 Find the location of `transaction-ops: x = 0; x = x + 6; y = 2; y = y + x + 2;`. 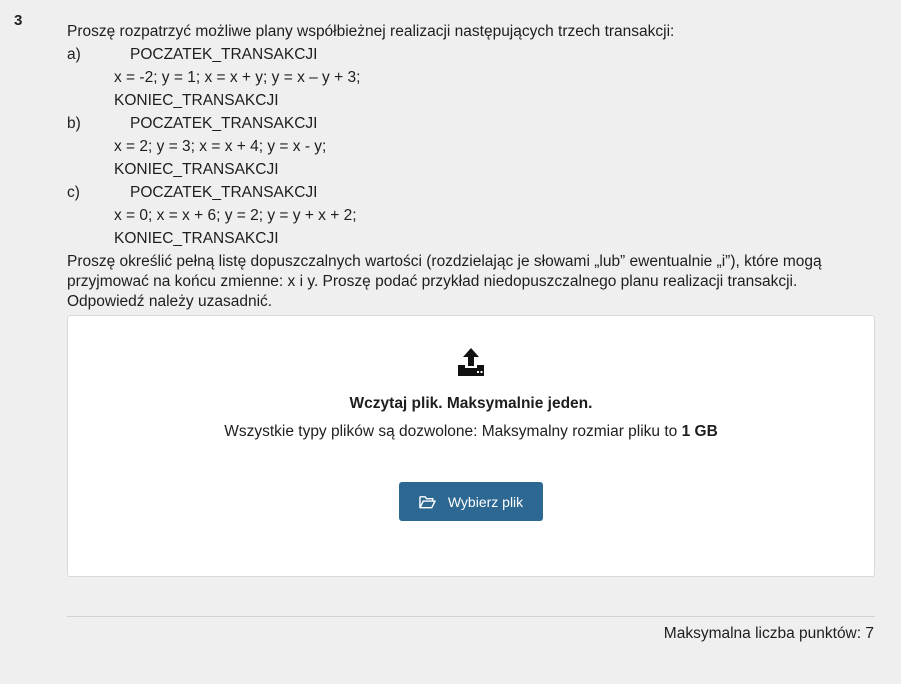

transaction-ops: x = 0; x = x + 6; y = 2; y = y + x + 2; is located at coordinates (235, 215).